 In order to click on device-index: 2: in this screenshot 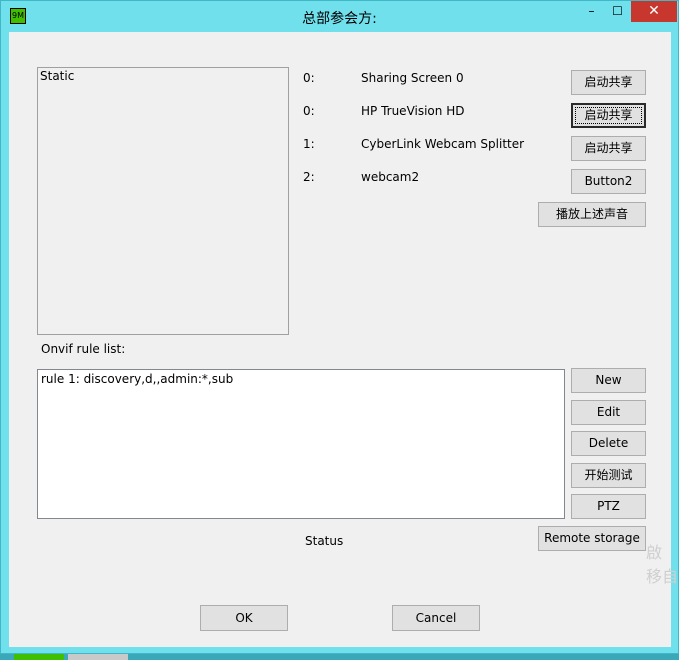, I will do `click(309, 177)`.